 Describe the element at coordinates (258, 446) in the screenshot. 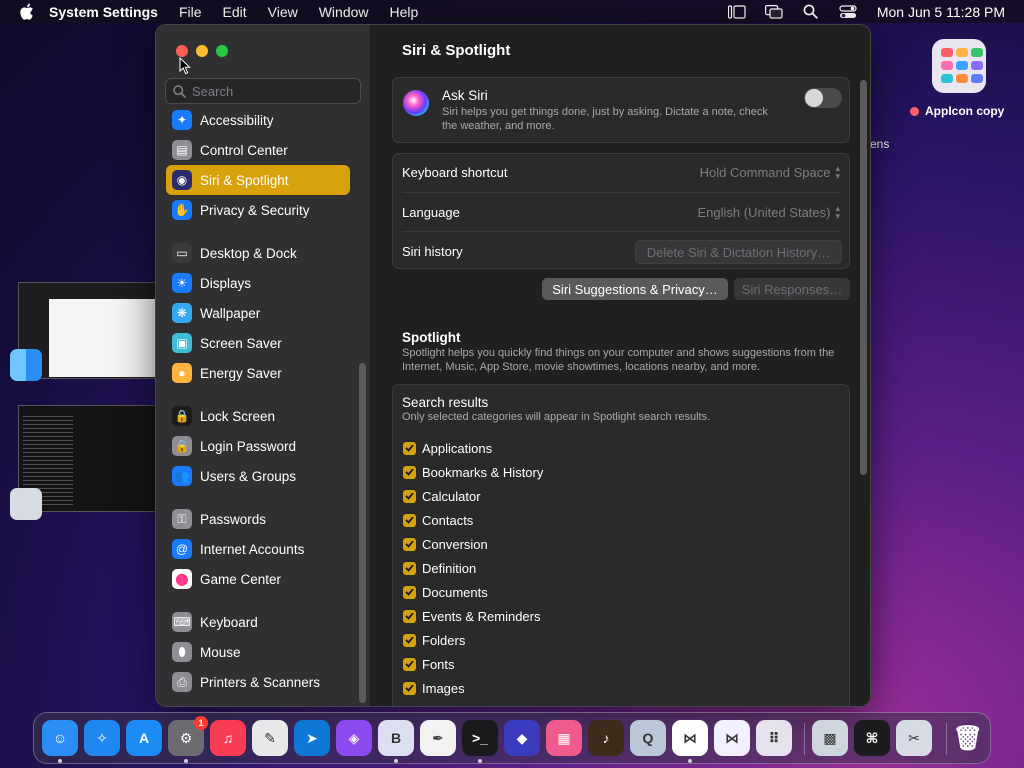

I see `sidebar-item-login-password: 🔒 Login Password` at that location.